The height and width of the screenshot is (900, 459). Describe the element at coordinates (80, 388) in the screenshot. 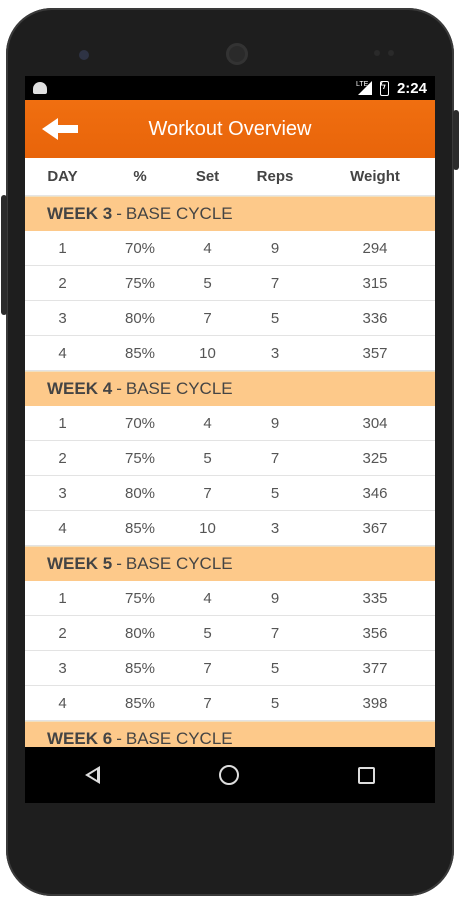

I see `week-label: WEEK 4` at that location.